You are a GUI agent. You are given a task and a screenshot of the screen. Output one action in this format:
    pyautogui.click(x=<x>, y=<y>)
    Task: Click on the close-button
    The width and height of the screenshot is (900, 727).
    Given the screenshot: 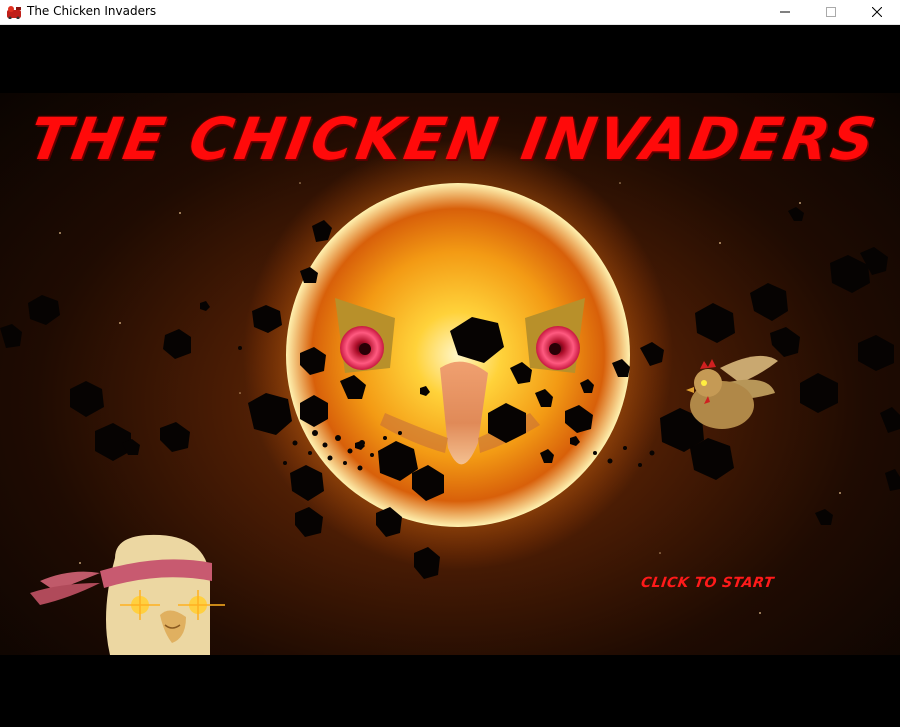 What is the action you would take?
    pyautogui.click(x=877, y=12)
    